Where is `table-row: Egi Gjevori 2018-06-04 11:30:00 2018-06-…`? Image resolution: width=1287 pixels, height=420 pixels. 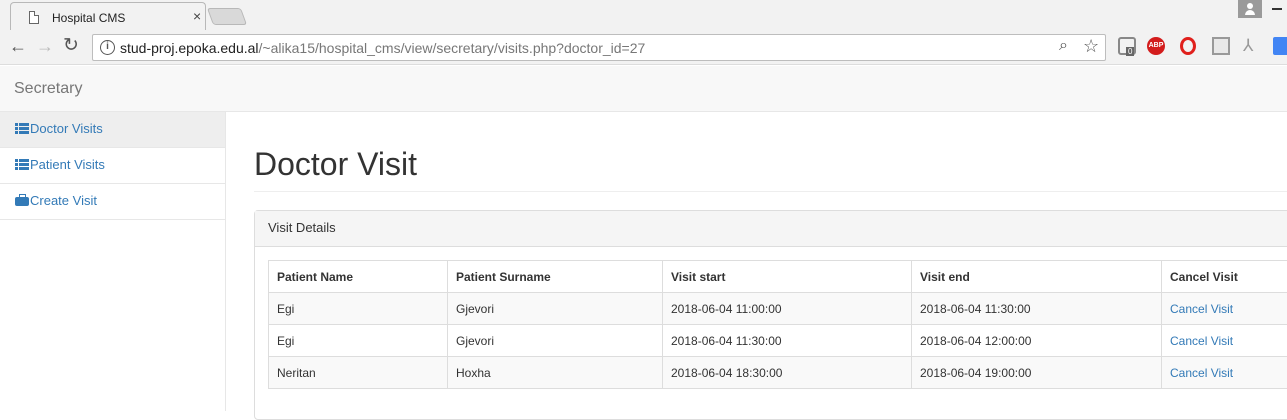 table-row: Egi Gjevori 2018-06-04 11:30:00 2018-06-… is located at coordinates (778, 341).